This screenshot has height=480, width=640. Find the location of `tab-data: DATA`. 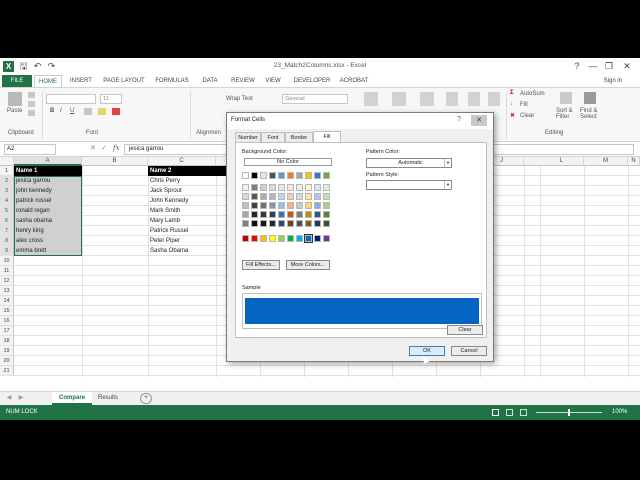

tab-data: DATA is located at coordinates (210, 81).